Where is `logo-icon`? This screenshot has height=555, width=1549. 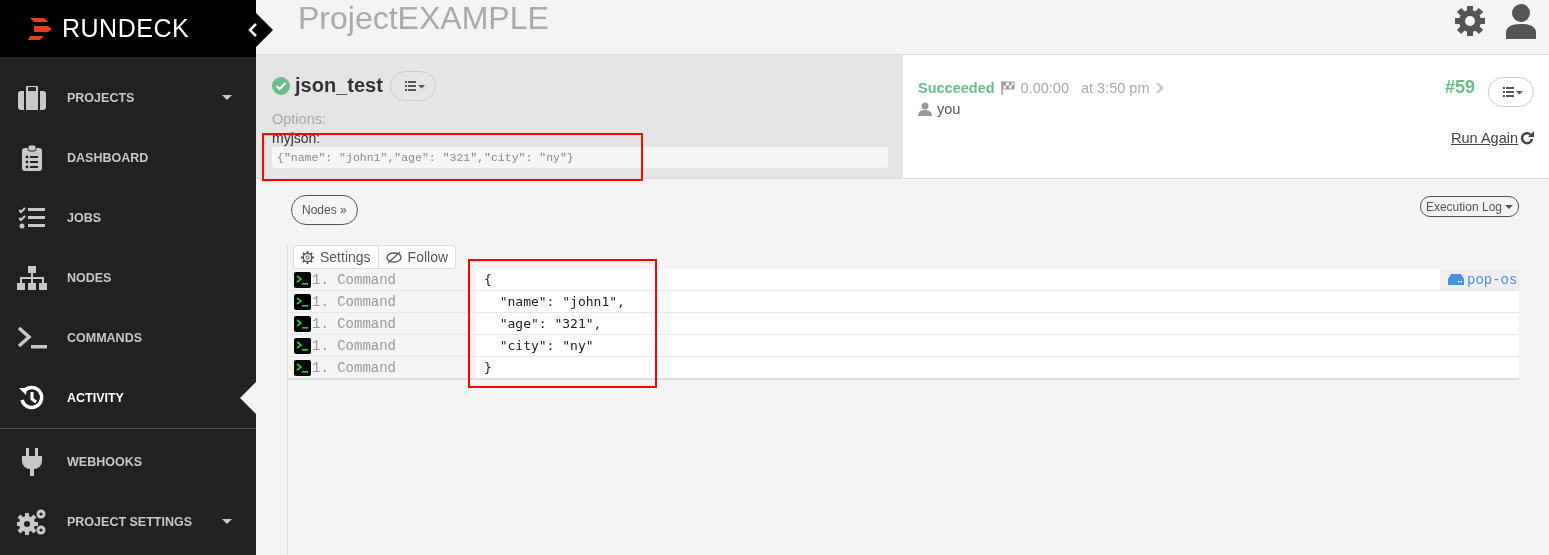 logo-icon is located at coordinates (40, 28).